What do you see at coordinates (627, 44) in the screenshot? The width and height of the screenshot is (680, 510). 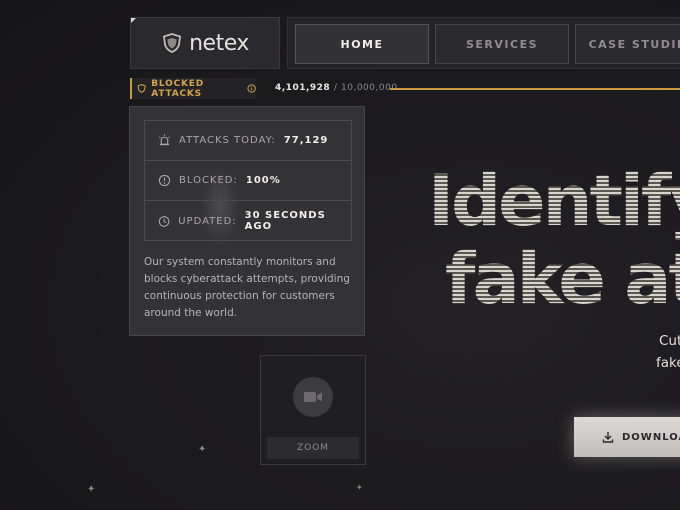 I see `nav-case-studies: CASE STUDIES` at bounding box center [627, 44].